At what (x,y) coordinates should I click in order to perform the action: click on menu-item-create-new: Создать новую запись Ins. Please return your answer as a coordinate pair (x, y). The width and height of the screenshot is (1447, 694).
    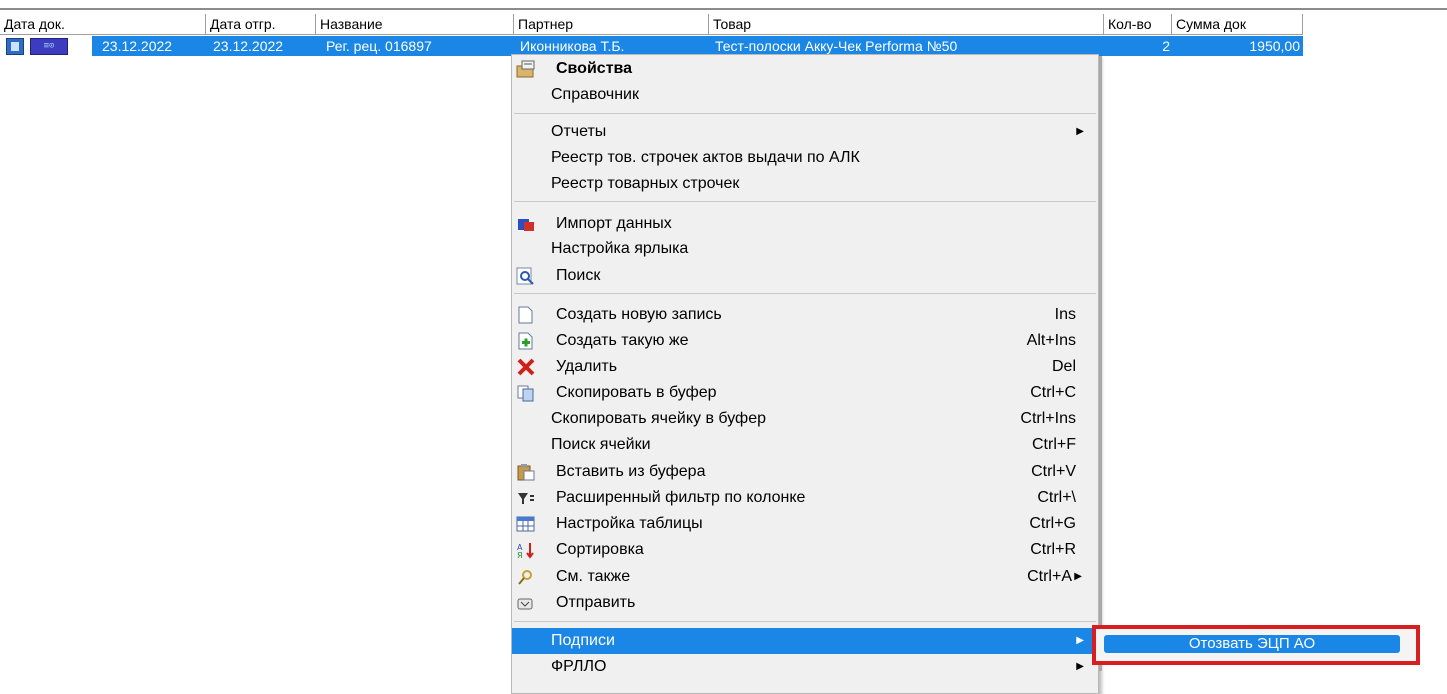
    Looking at the image, I should click on (805, 315).